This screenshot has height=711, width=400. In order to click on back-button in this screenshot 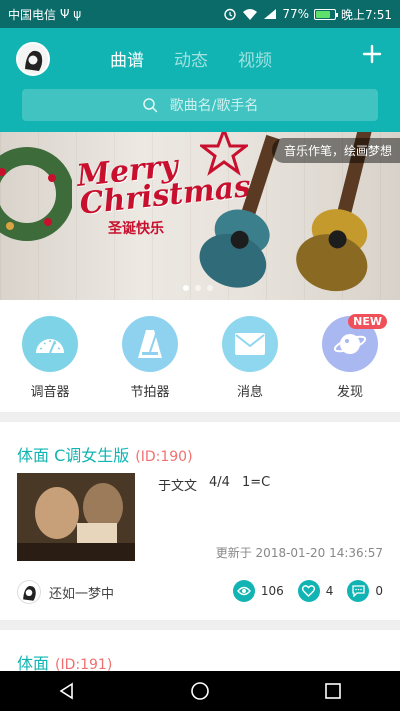, I will do `click(67, 691)`.